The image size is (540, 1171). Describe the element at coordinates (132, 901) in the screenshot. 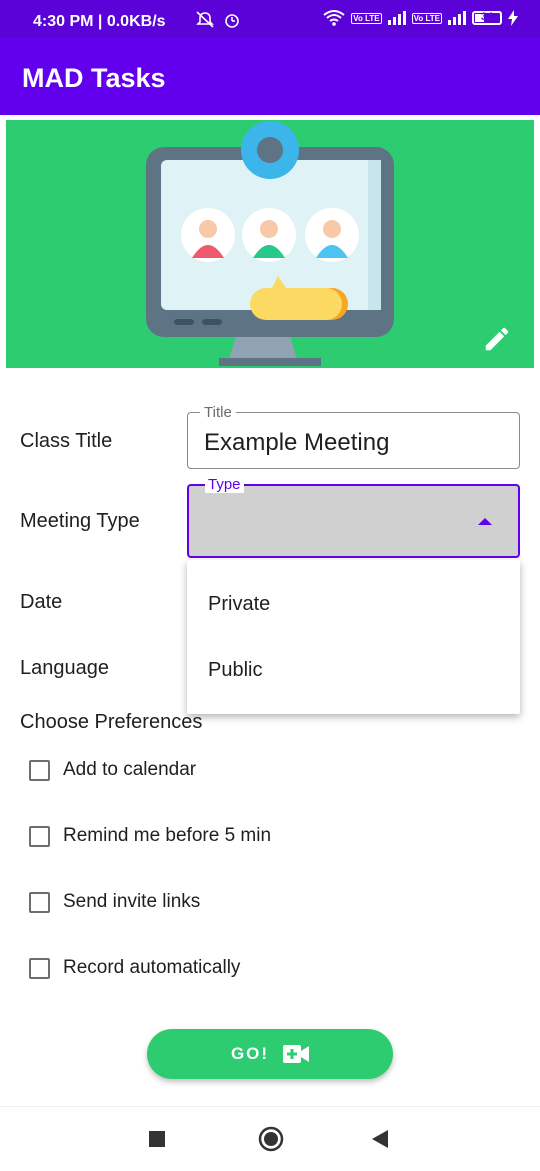

I see `checkbox-label: Send invite links` at that location.